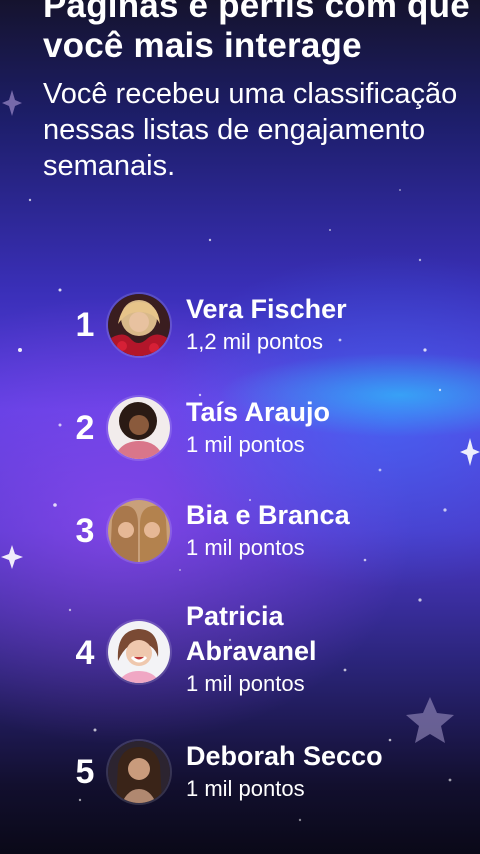 This screenshot has width=480, height=854. I want to click on item-text: Vera Fischer 1,2 mil pontos, so click(326, 324).